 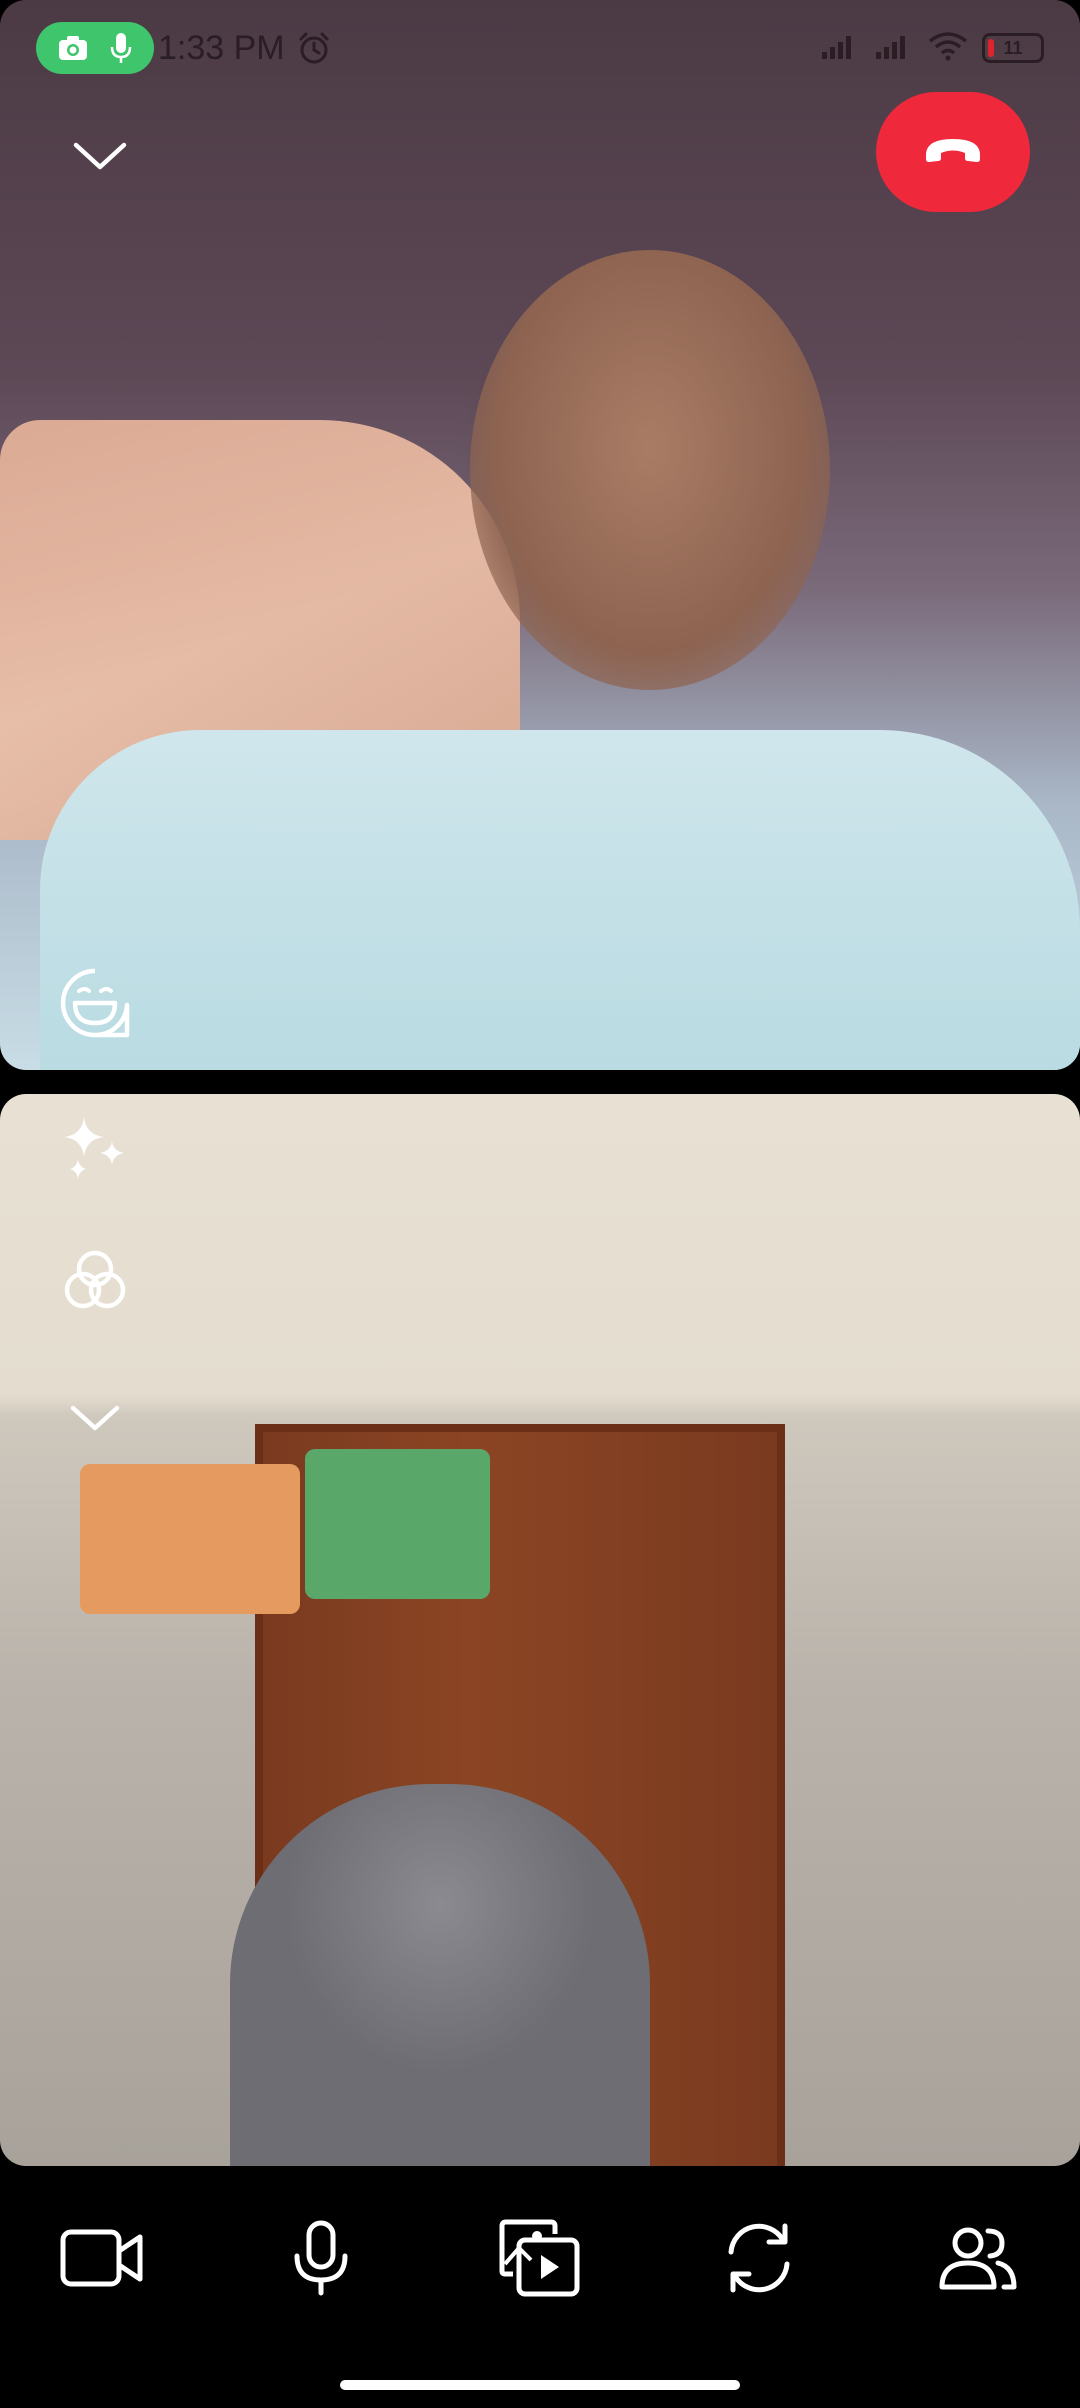 I want to click on self-video-feed, so click(x=440, y=1975).